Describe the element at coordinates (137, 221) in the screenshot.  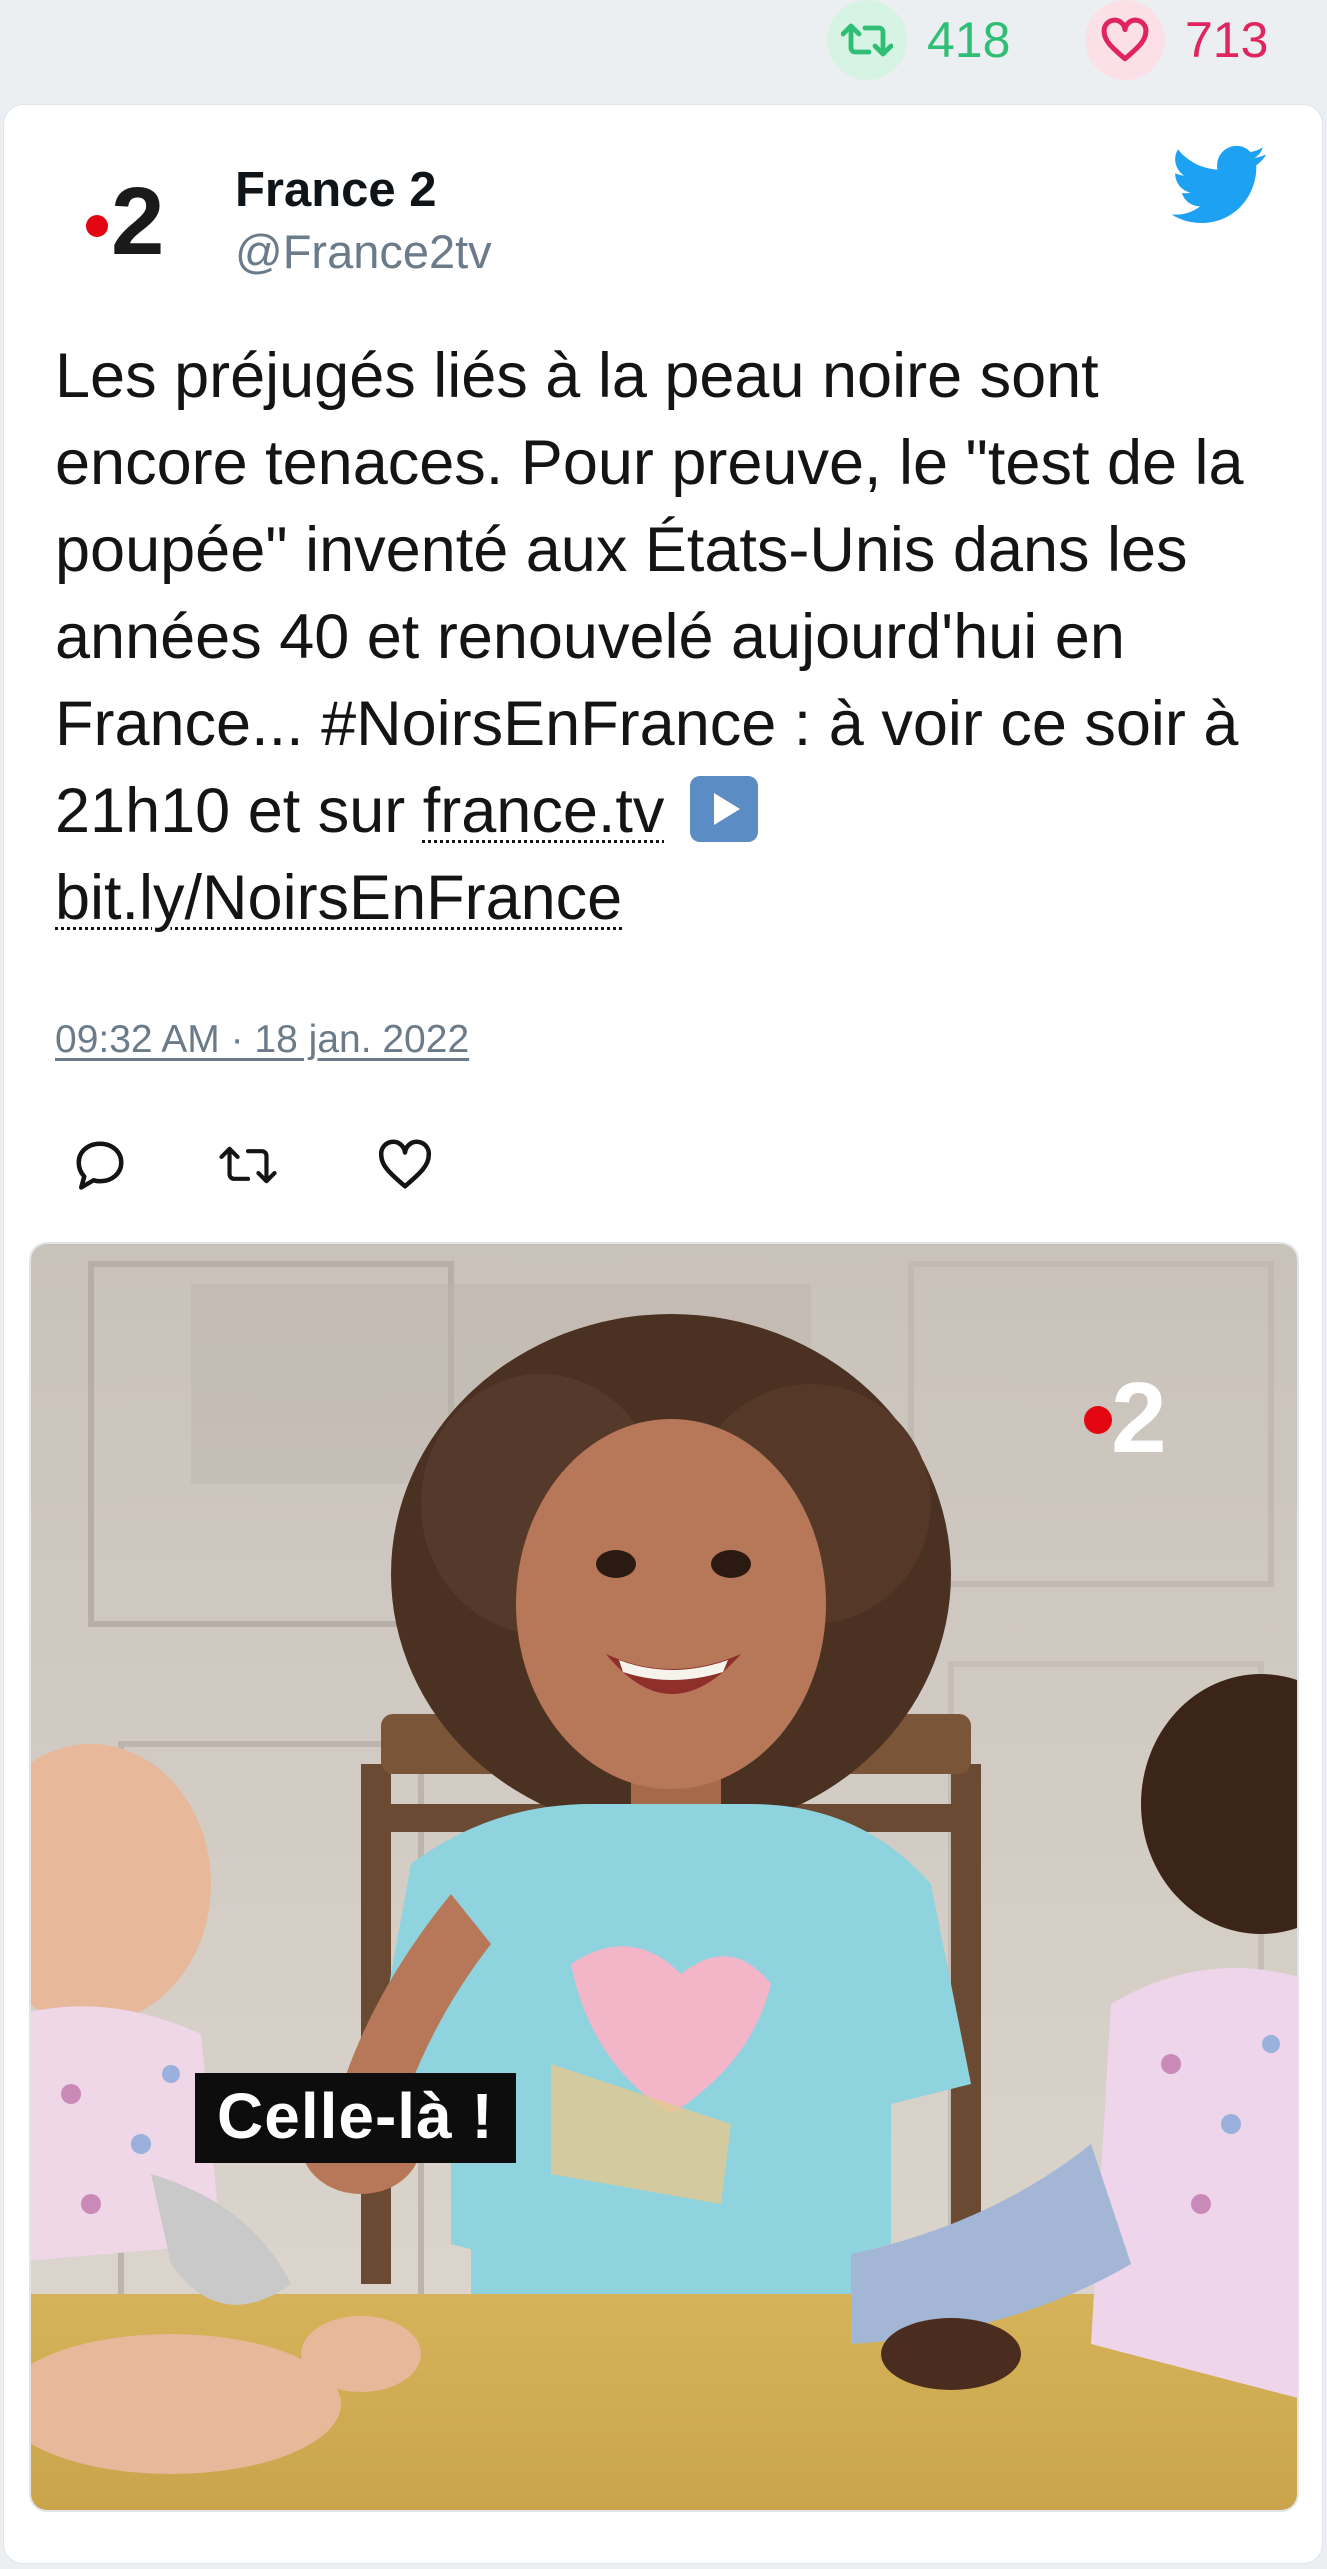
I see `svg-text: 2` at that location.